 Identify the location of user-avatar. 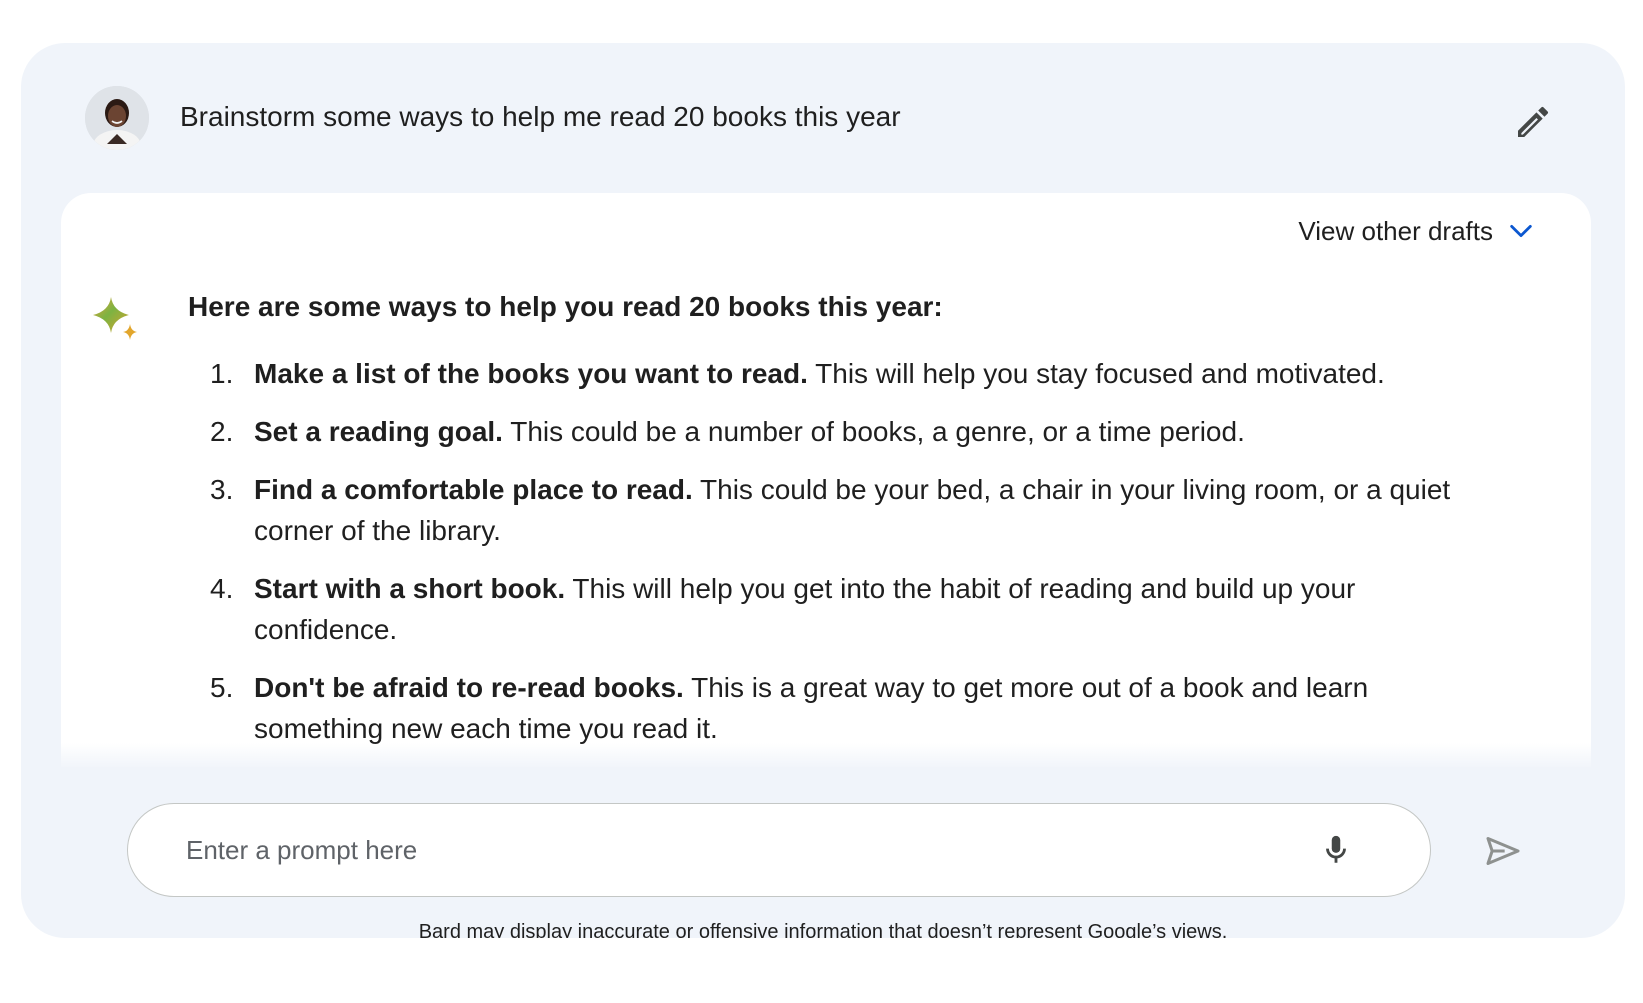
(117, 118).